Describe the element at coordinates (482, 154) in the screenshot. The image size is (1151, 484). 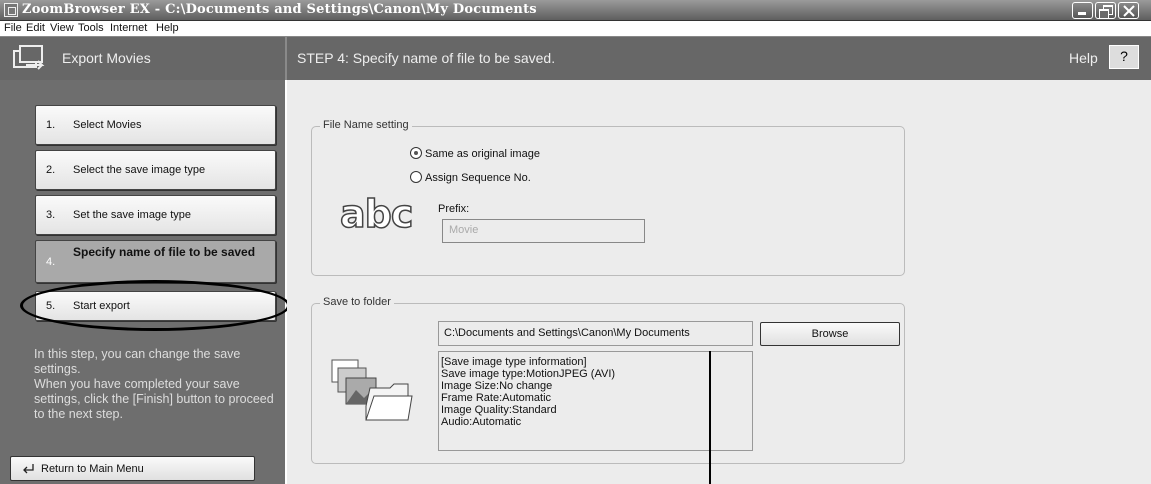
I see `radio-label: Same as original image` at that location.